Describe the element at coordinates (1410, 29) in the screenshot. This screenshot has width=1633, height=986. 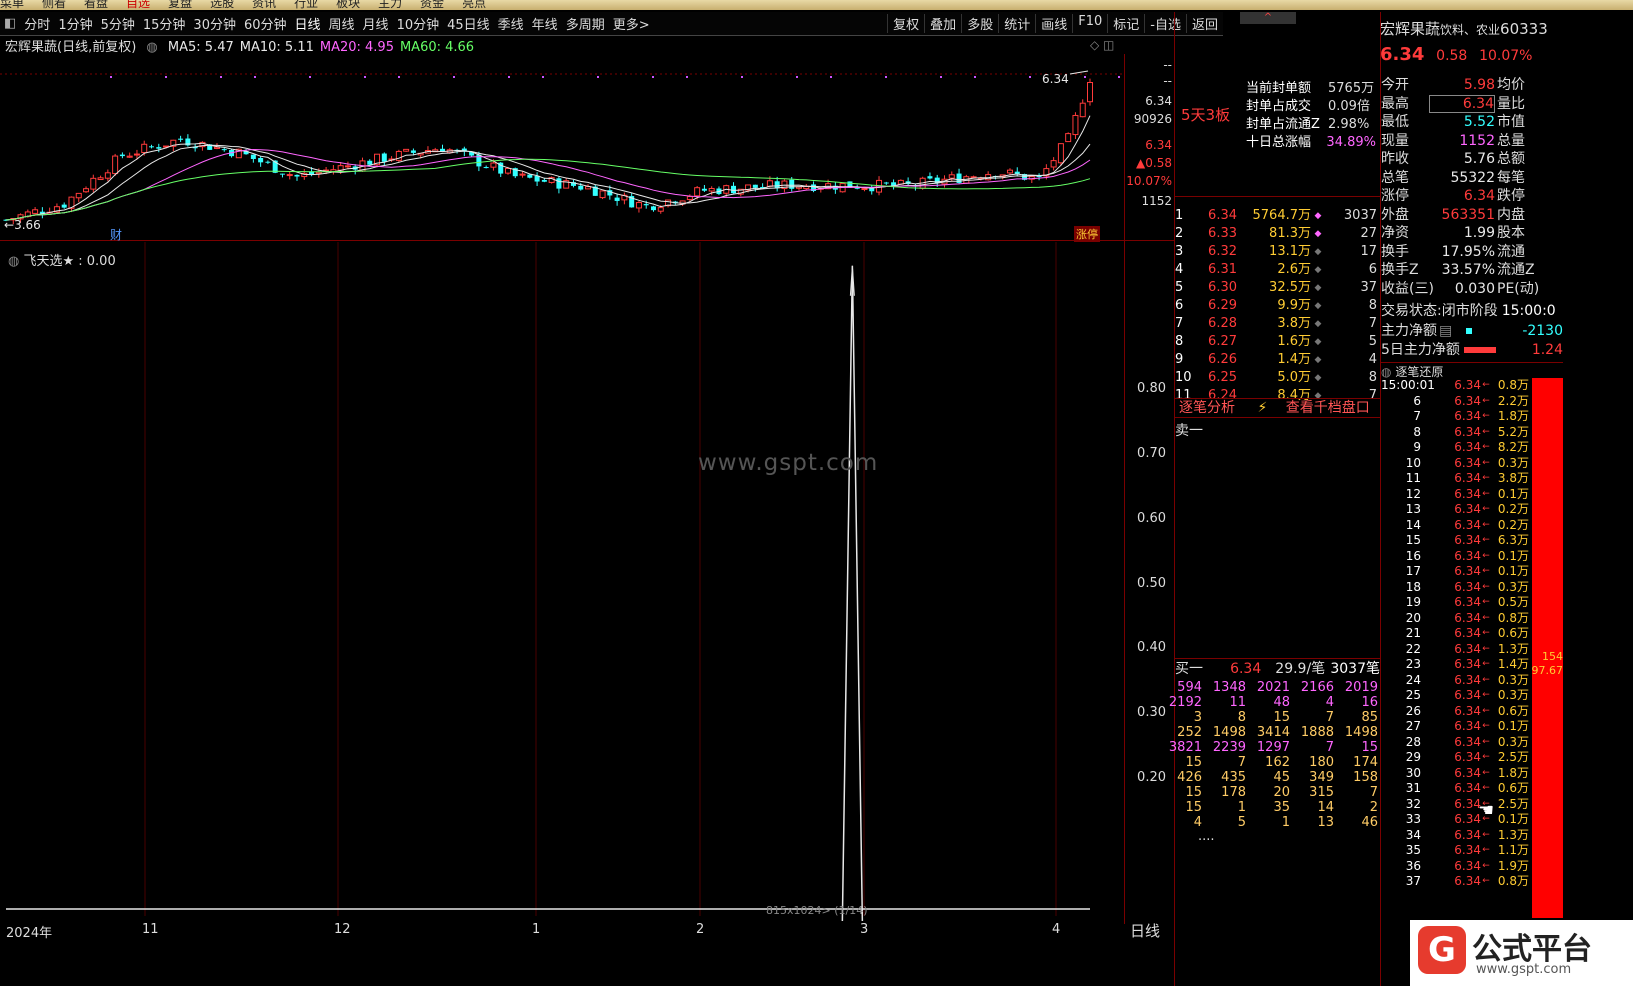
I see `stock-name: 宏辉果蔬` at that location.